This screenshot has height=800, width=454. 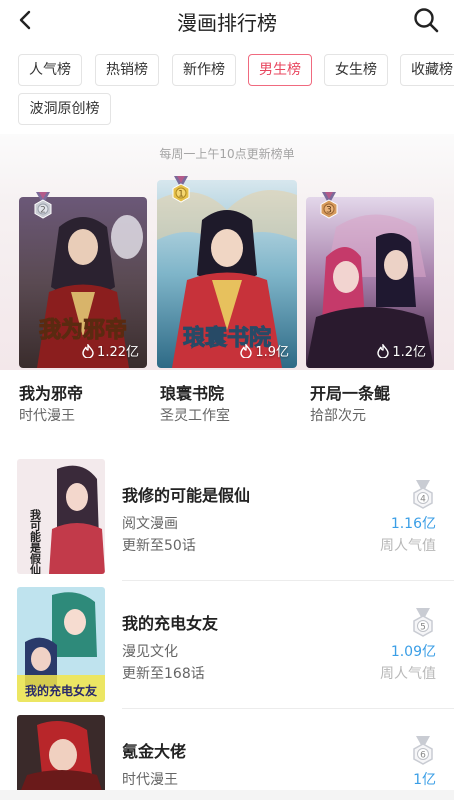 What do you see at coordinates (195, 416) in the screenshot?
I see `top-author-1: 圣灵工作室` at bounding box center [195, 416].